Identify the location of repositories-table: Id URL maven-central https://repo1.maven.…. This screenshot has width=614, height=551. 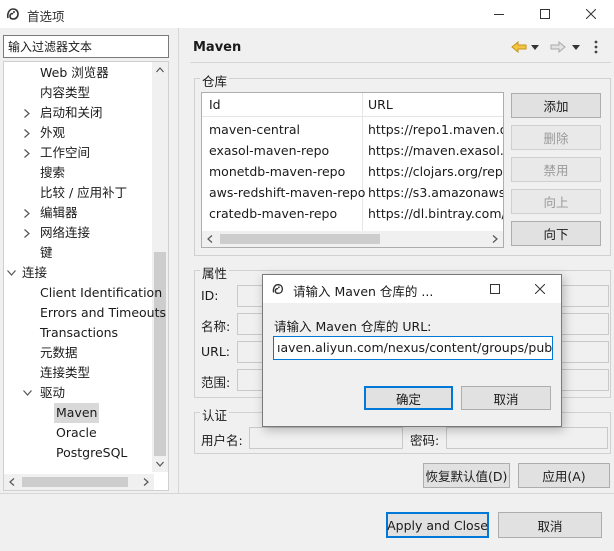
(352, 170).